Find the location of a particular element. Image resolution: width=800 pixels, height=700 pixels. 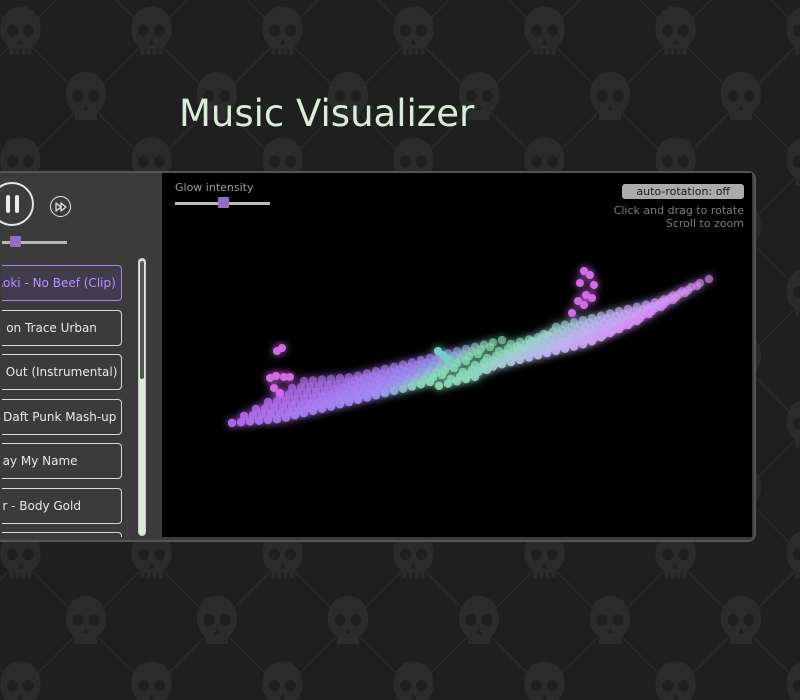

glow-intensity-slider-thumb is located at coordinates (223, 202).